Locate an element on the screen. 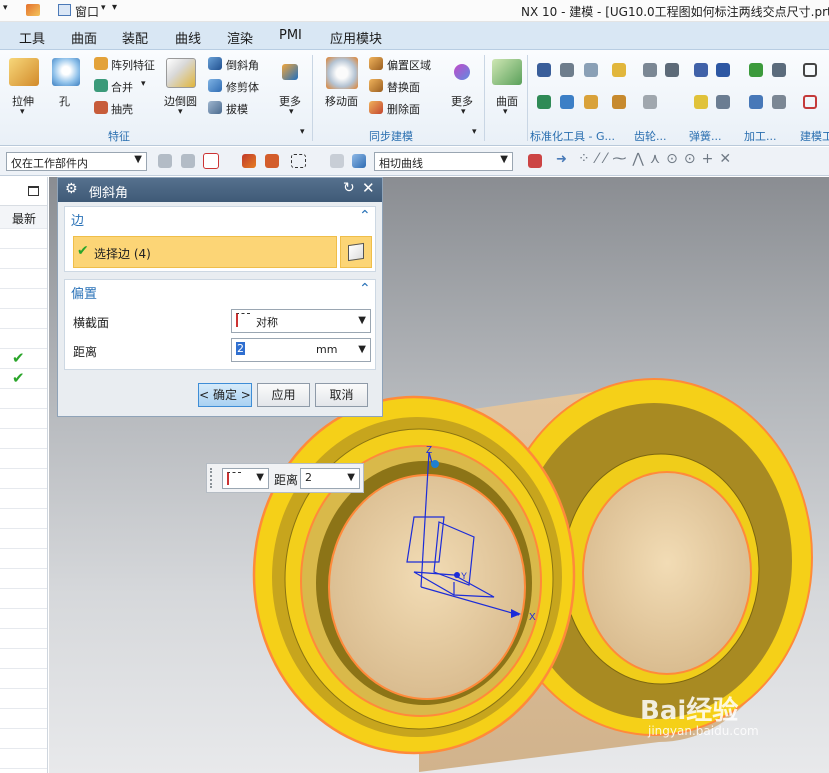  menu-applications: 应用模块 is located at coordinates (356, 37).